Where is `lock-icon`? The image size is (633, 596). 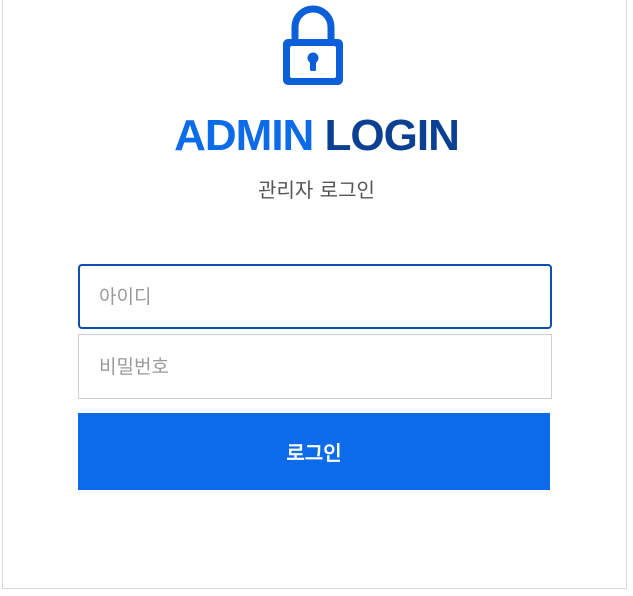
lock-icon is located at coordinates (313, 45).